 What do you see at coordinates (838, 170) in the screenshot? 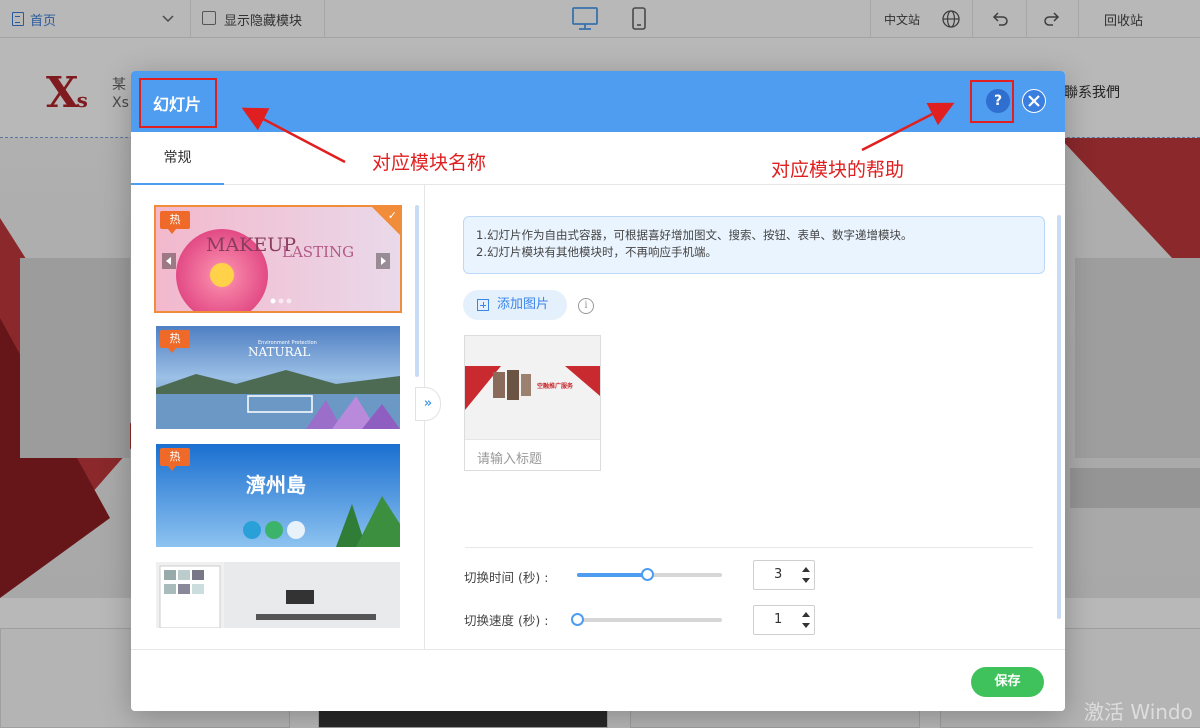
I see `annotation-module-help: 对应模块的帮助` at bounding box center [838, 170].